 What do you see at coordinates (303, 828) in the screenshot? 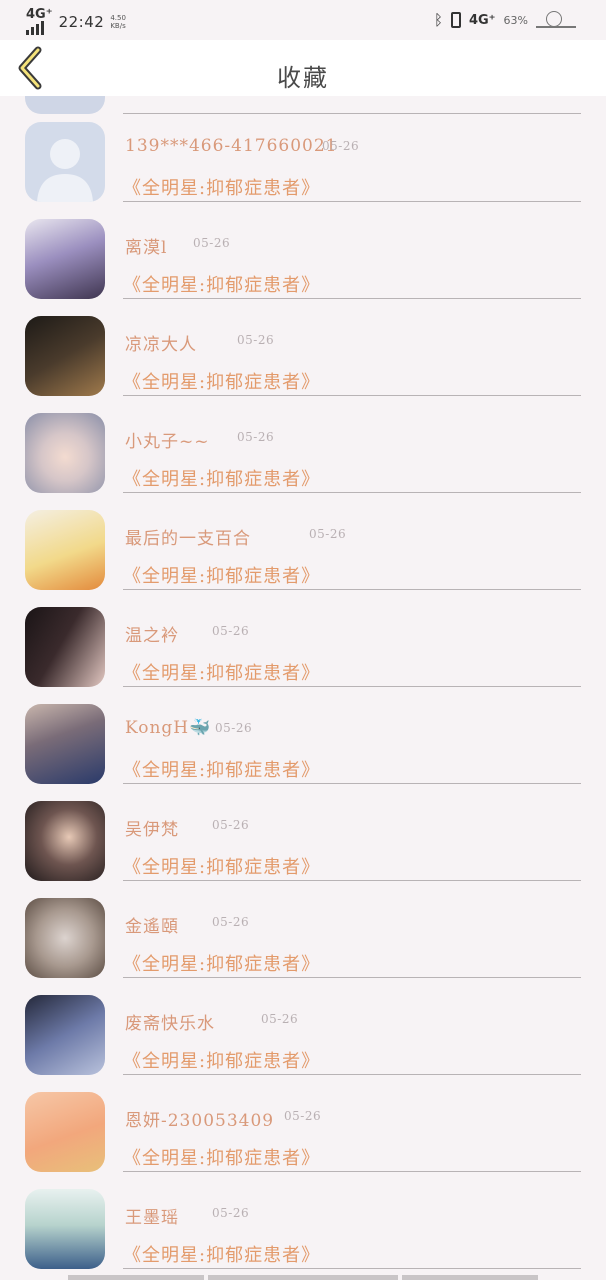
I see `list-item: 吴伊梵 05-26 《全明星:抑郁症患者》` at bounding box center [303, 828].